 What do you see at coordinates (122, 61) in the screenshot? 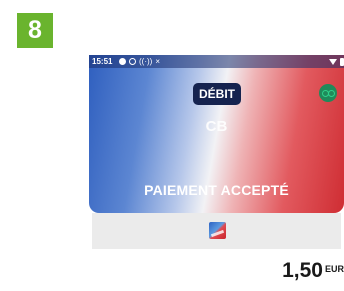
I see `notification-dot-icon` at bounding box center [122, 61].